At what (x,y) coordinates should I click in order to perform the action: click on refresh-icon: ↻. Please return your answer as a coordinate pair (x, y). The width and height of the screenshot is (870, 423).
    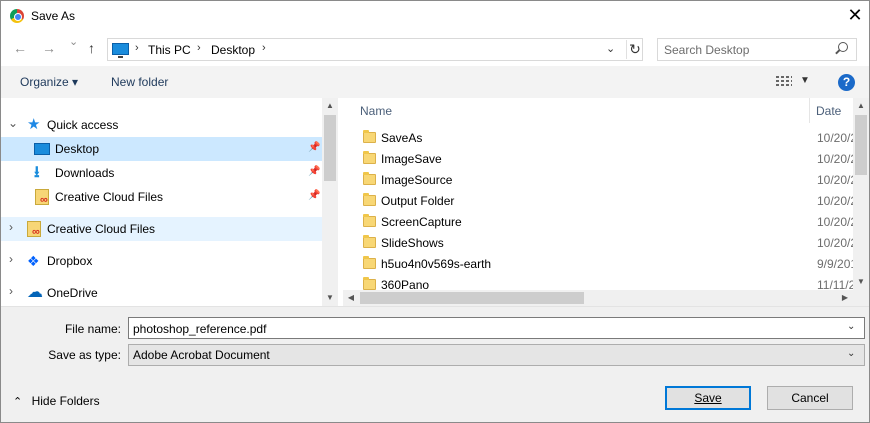
    Looking at the image, I should click on (634, 49).